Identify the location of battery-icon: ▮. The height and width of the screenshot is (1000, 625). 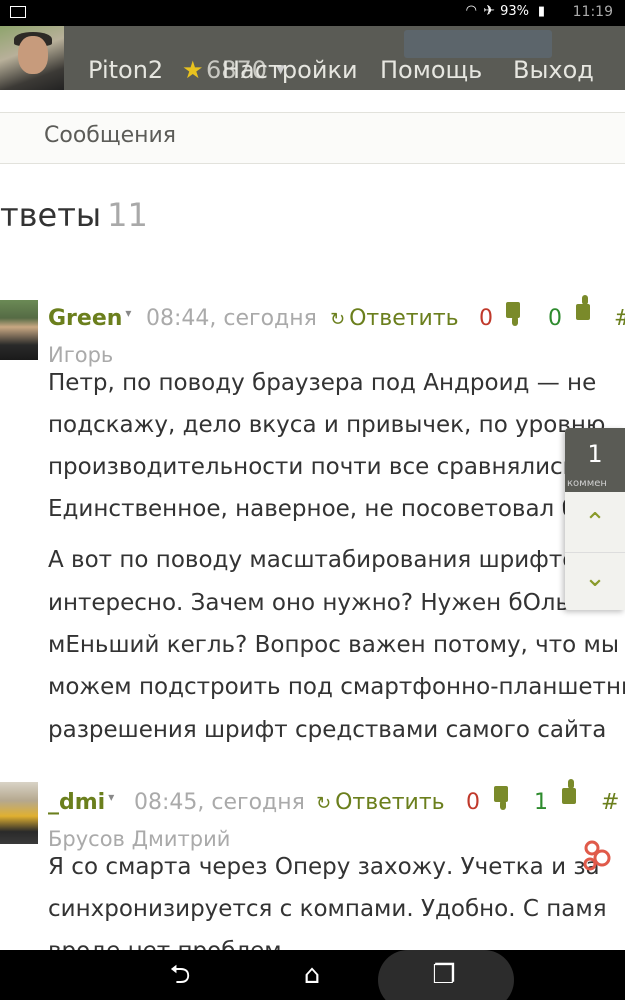
(541, 11).